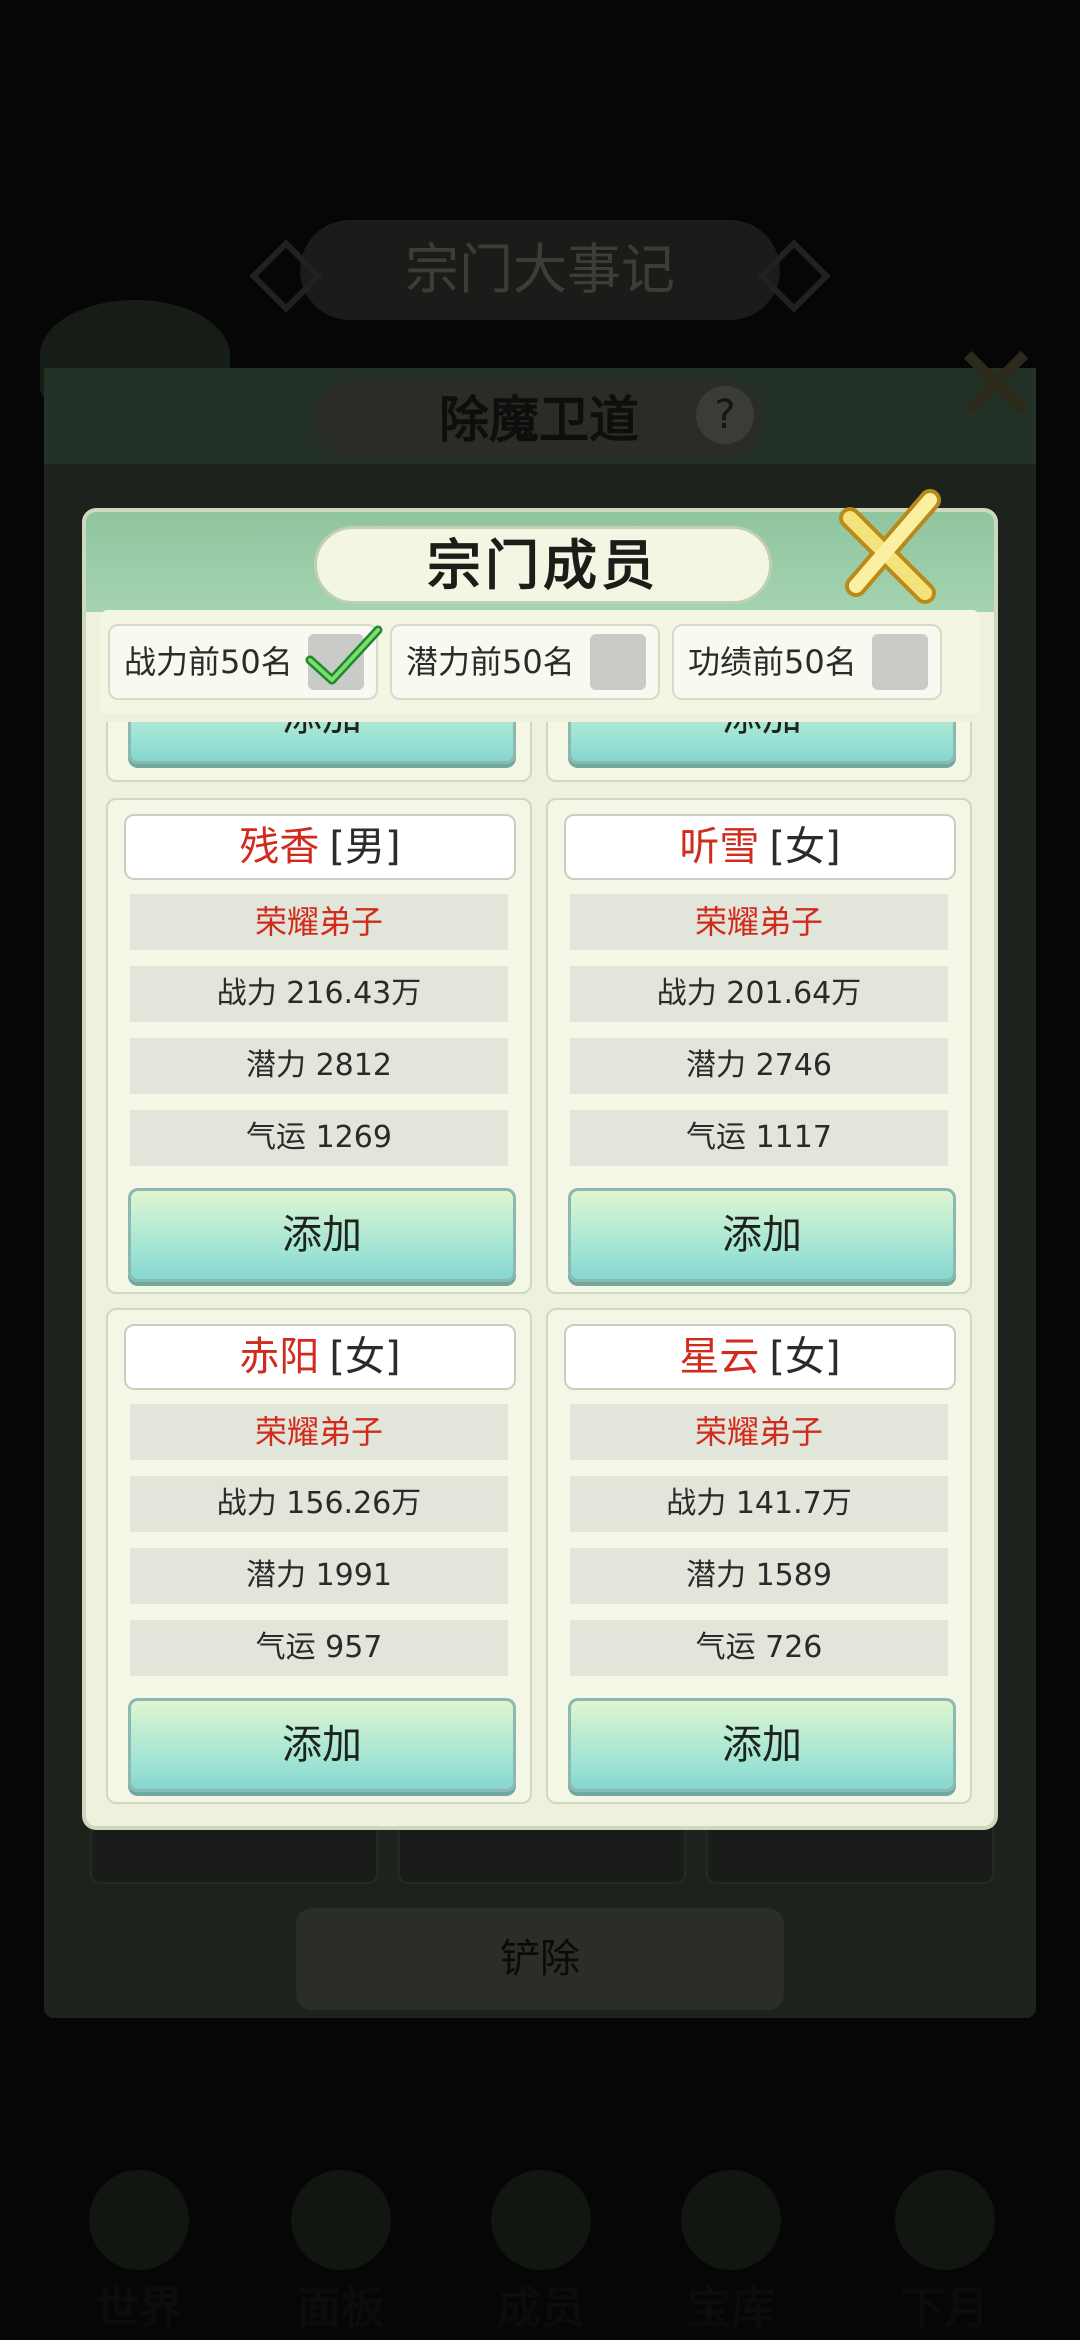 The image size is (1080, 2340). I want to click on filter-label: 潜力前50名, so click(490, 662).